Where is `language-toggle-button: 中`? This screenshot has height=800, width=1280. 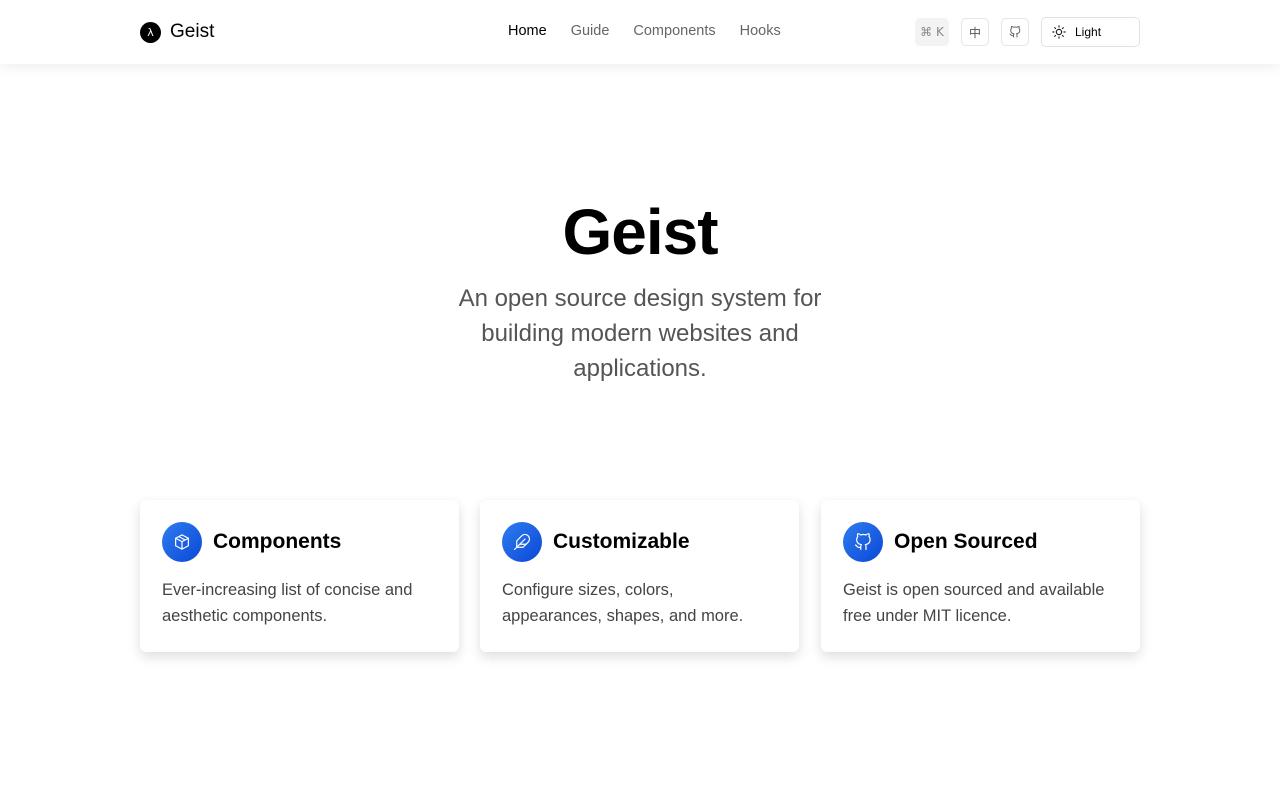 language-toggle-button: 中 is located at coordinates (975, 32).